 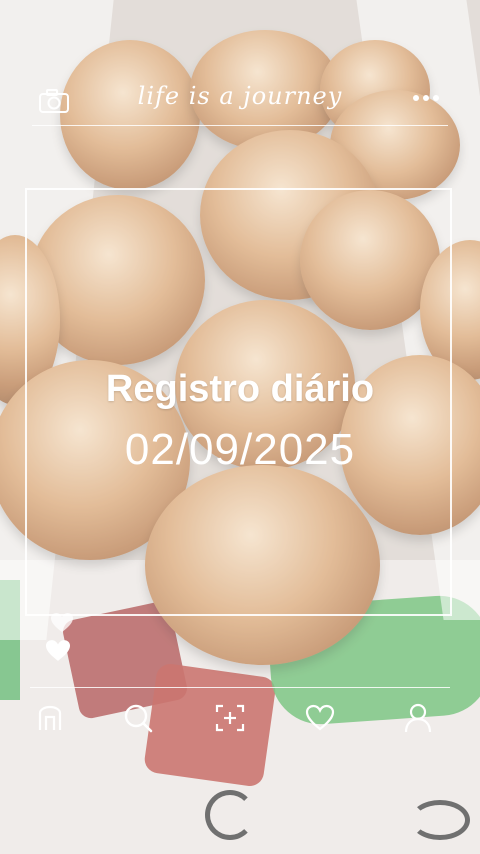 I want to click on post-title: Registro diário, so click(x=240, y=389).